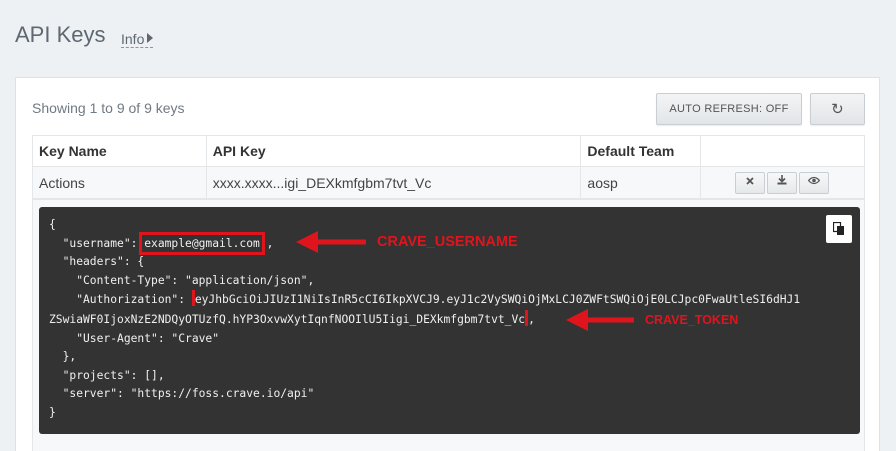 Image resolution: width=896 pixels, height=451 pixels. I want to click on reload-button: ↻, so click(837, 109).